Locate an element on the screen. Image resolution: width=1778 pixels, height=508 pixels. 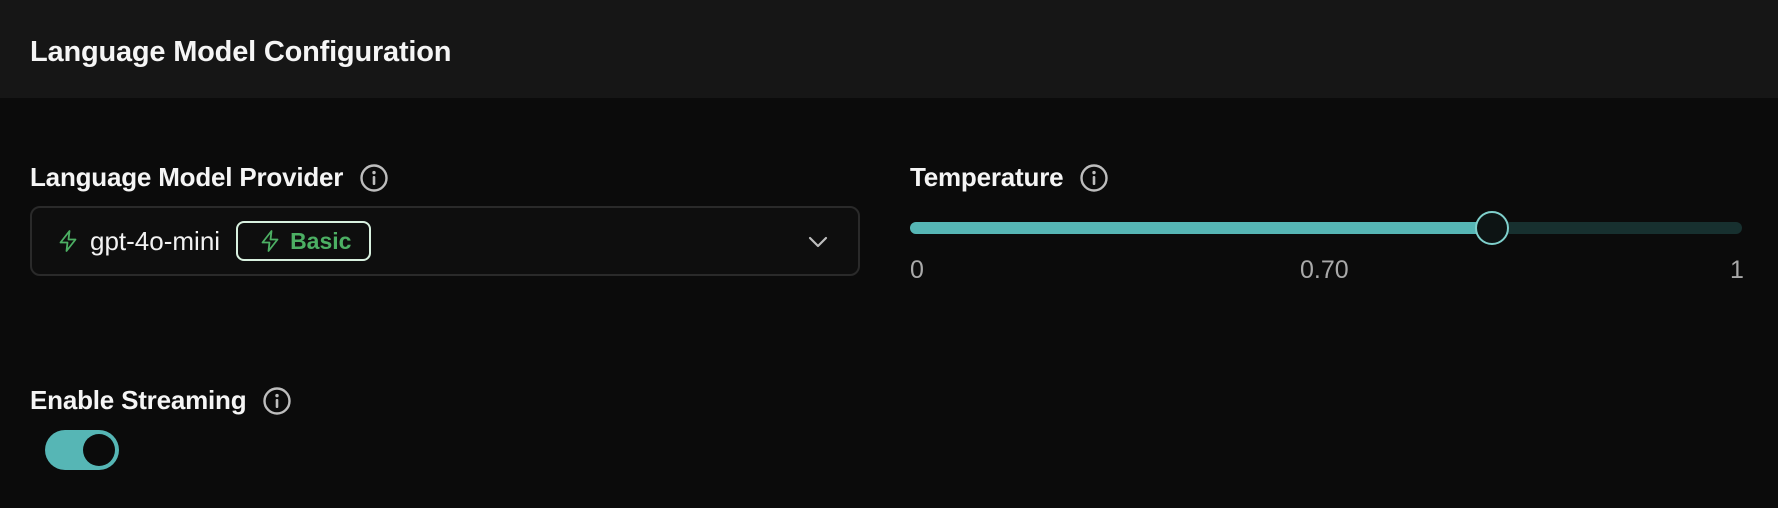
streaming-label: Enable Streaming is located at coordinates (138, 400).